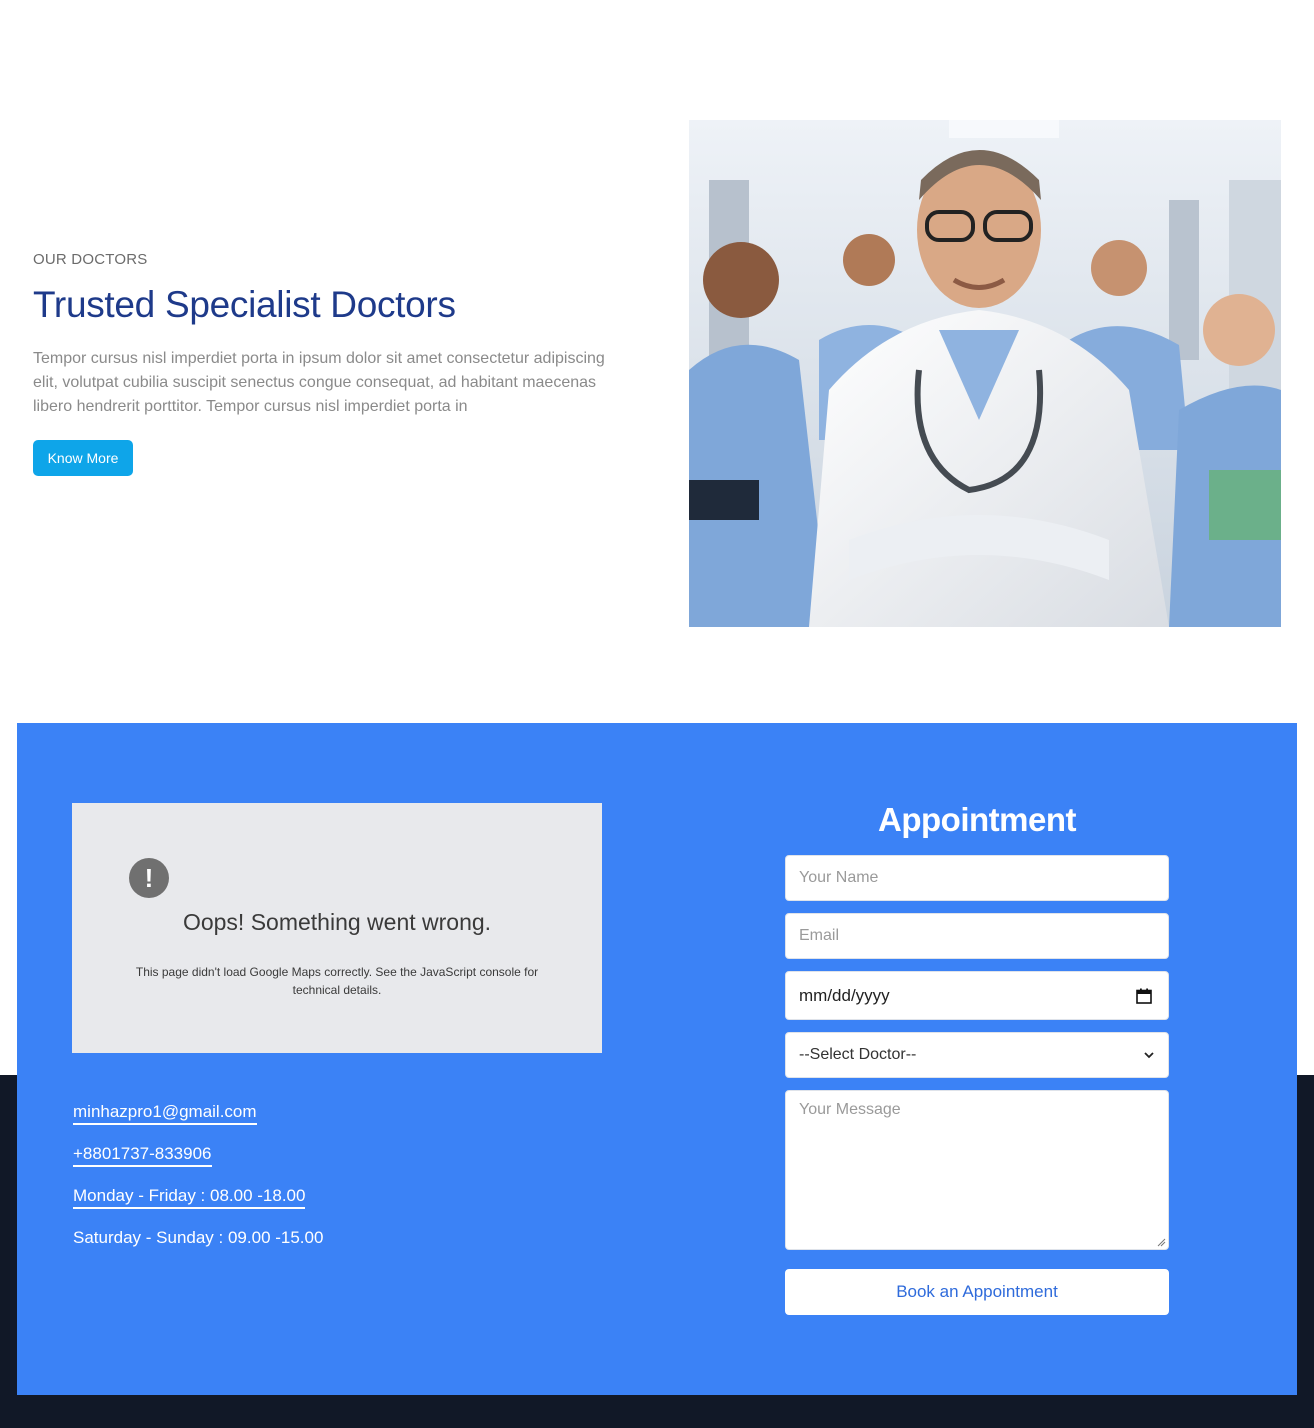 The height and width of the screenshot is (1428, 1314). Describe the element at coordinates (198, 1113) in the screenshot. I see `contact-email-link: minhazpro1@gmail.com` at that location.